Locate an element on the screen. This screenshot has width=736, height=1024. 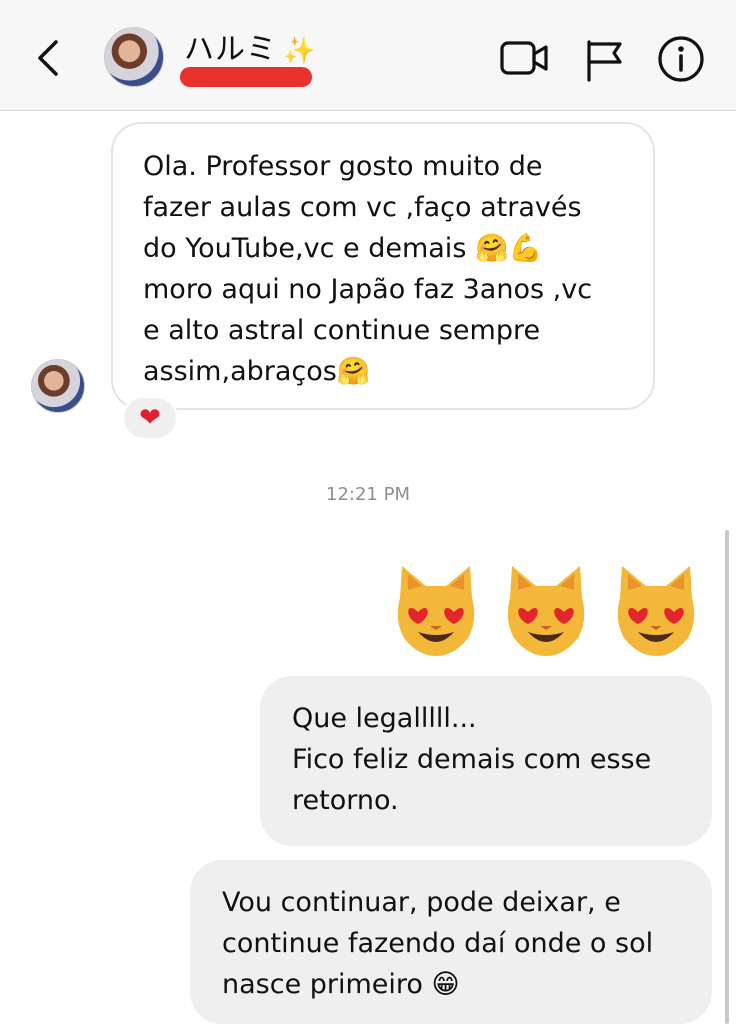
back-chevron-icon is located at coordinates (48, 58).